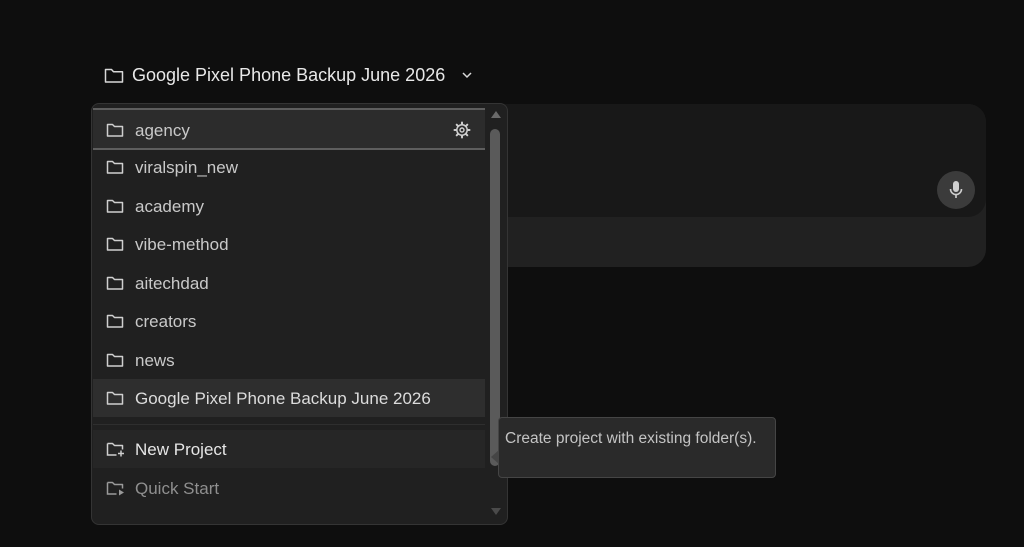 The width and height of the screenshot is (1024, 547). Describe the element at coordinates (289, 244) in the screenshot. I see `project-item-vibe-method: vibe-method` at that location.